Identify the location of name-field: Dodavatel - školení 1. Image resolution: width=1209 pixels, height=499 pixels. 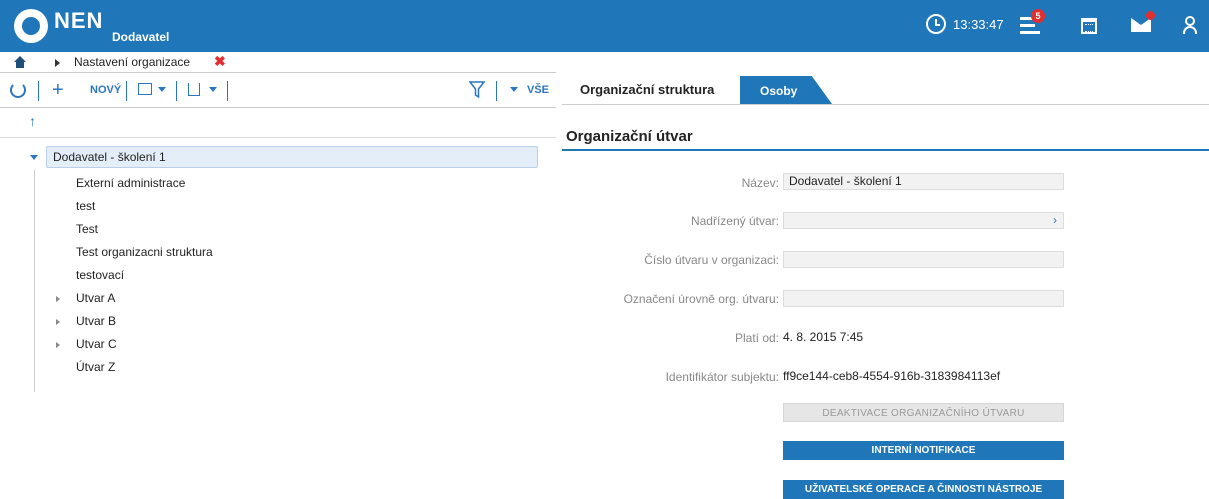
(923, 181).